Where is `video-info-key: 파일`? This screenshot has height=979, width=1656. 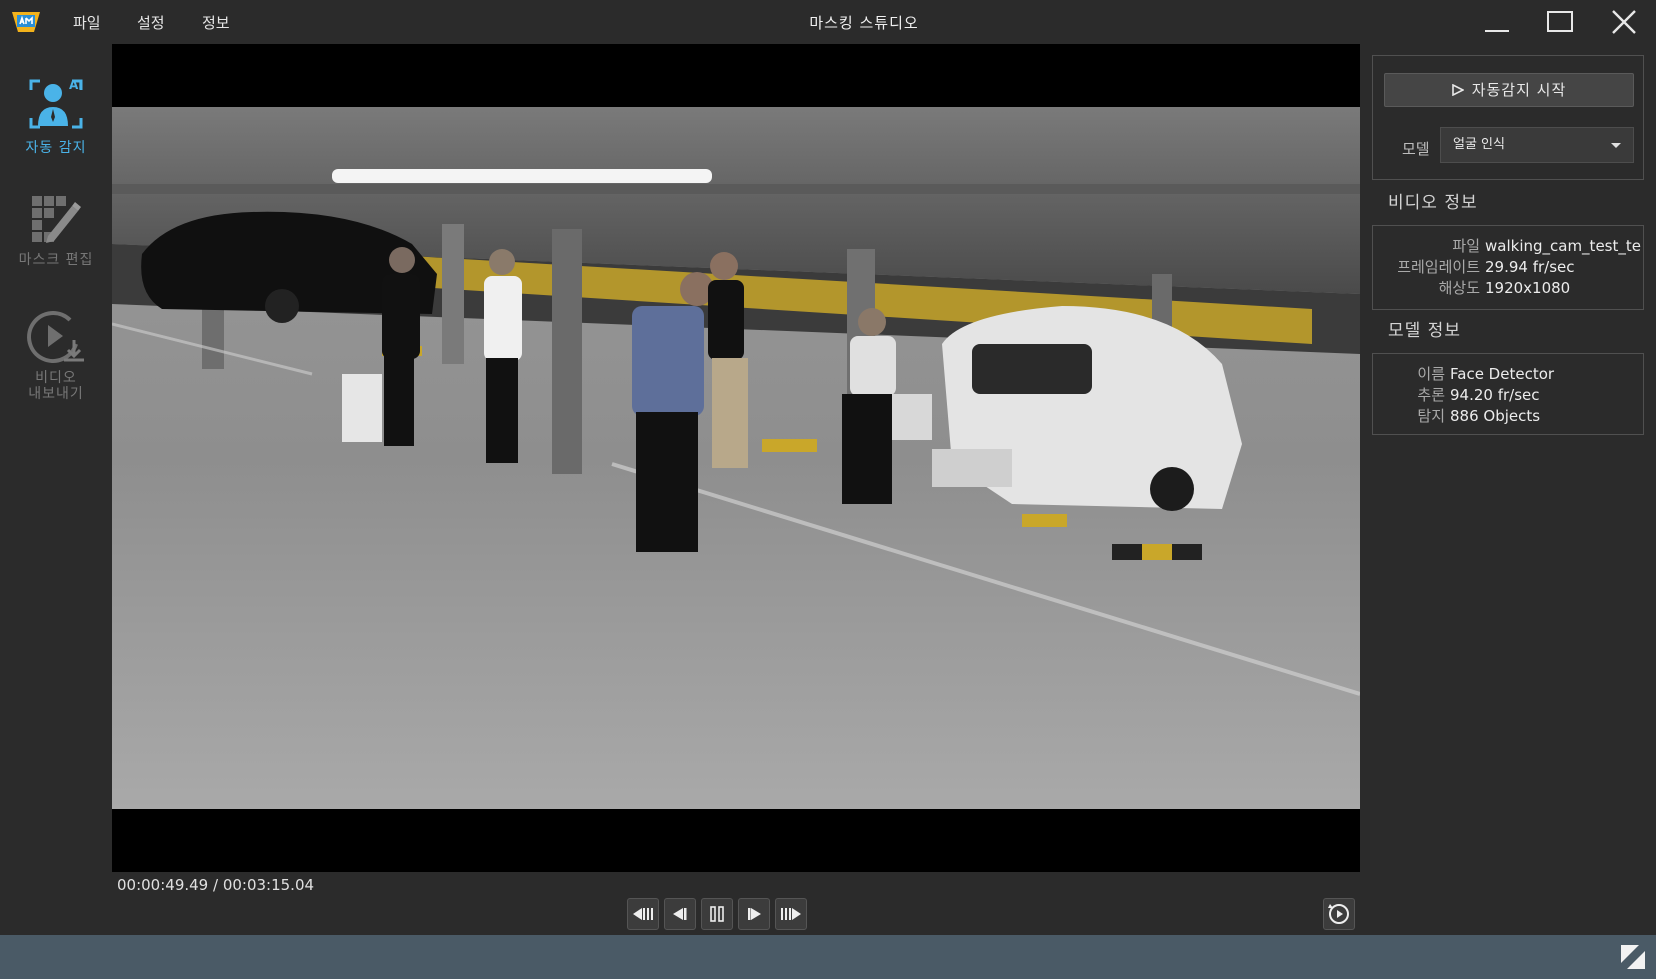 video-info-key: 파일 is located at coordinates (1466, 246).